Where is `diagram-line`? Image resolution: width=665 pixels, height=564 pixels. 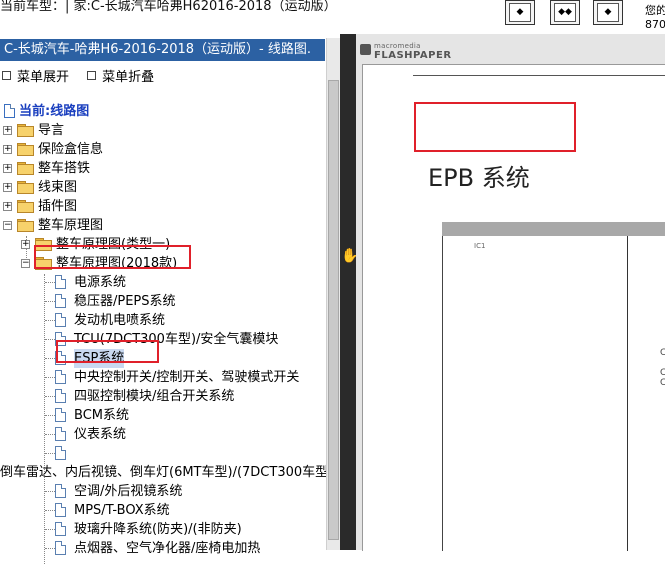 diagram-line is located at coordinates (627, 393).